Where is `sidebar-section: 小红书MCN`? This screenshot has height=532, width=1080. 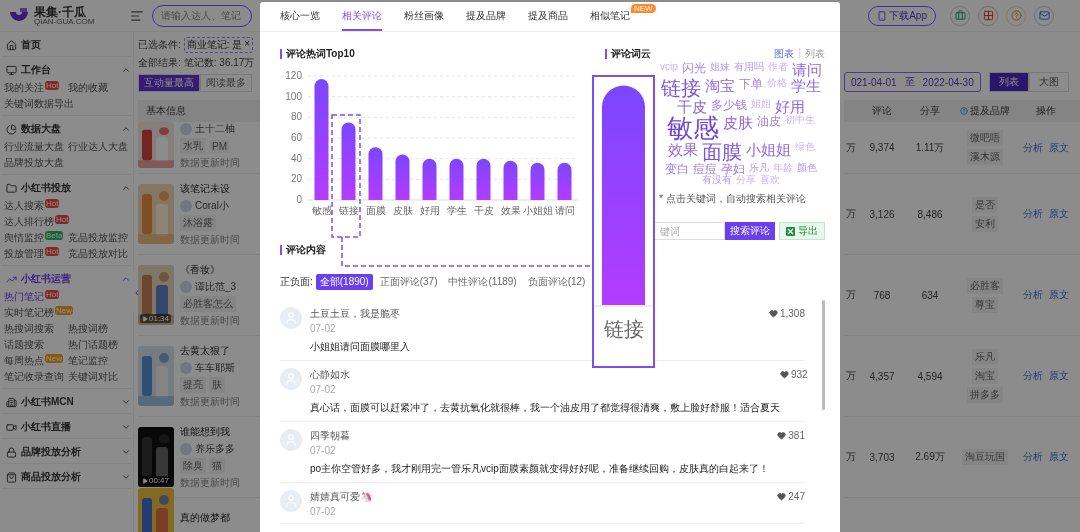 sidebar-section: 小红书MCN is located at coordinates (66, 402).